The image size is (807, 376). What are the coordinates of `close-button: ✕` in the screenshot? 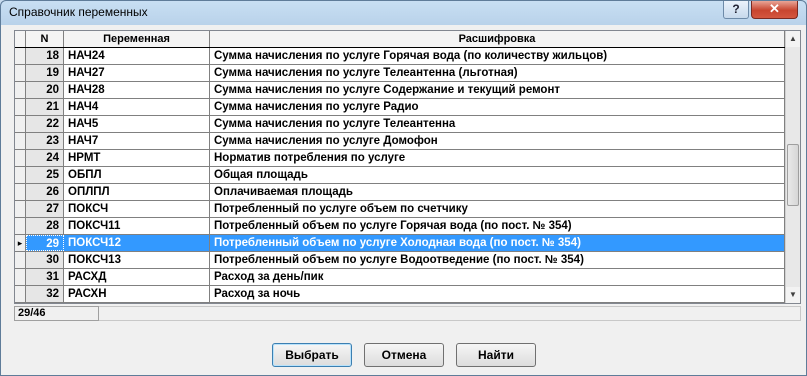 It's located at (774, 10).